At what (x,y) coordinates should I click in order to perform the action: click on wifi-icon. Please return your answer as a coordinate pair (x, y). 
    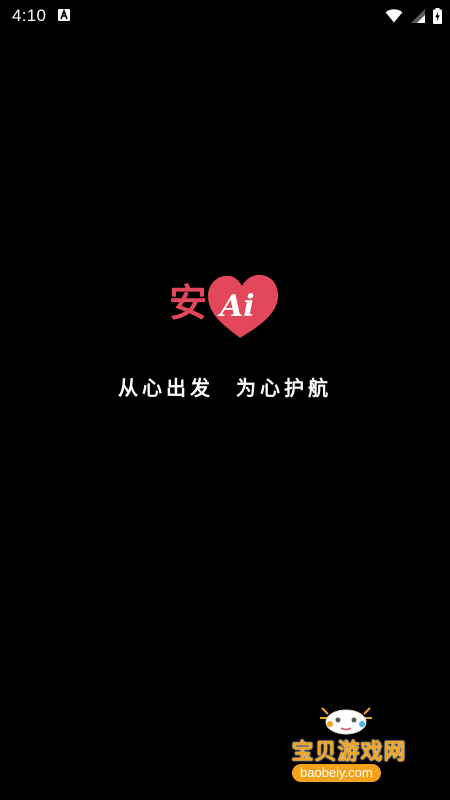
    Looking at the image, I should click on (394, 16).